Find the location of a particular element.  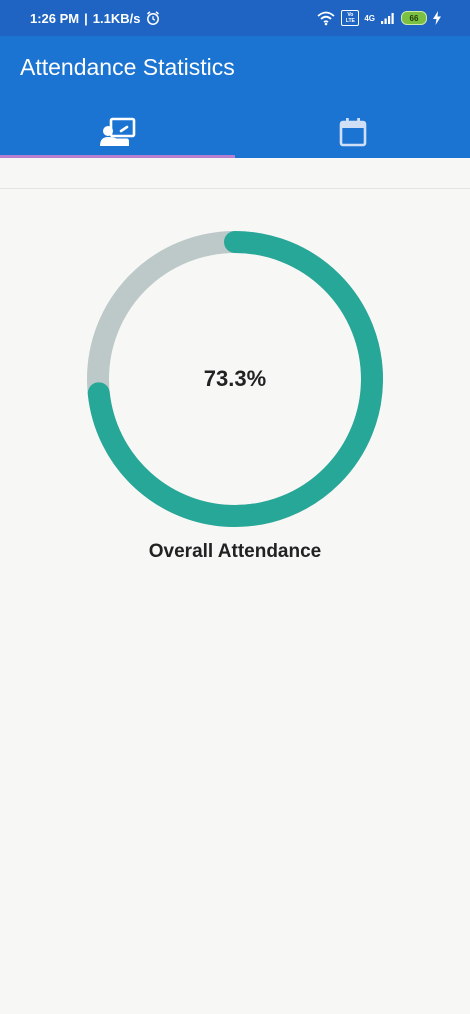

divider is located at coordinates (235, 188).